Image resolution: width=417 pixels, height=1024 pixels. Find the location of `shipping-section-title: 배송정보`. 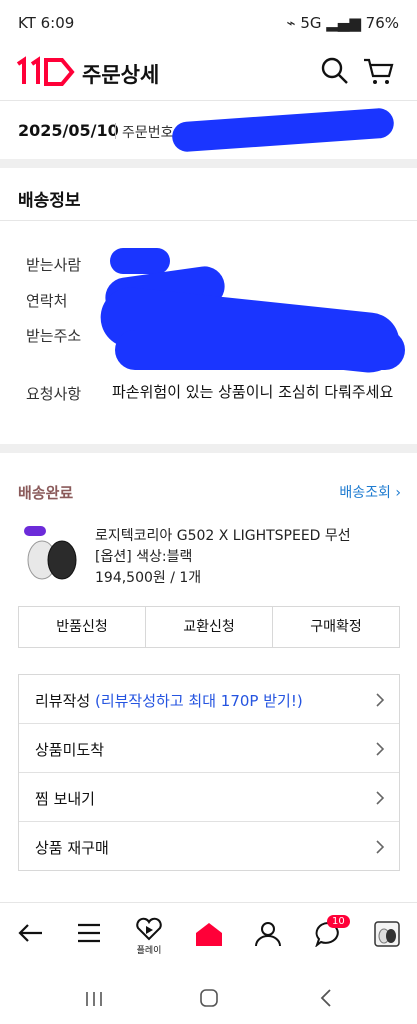

shipping-section-title: 배송정보 is located at coordinates (49, 201).